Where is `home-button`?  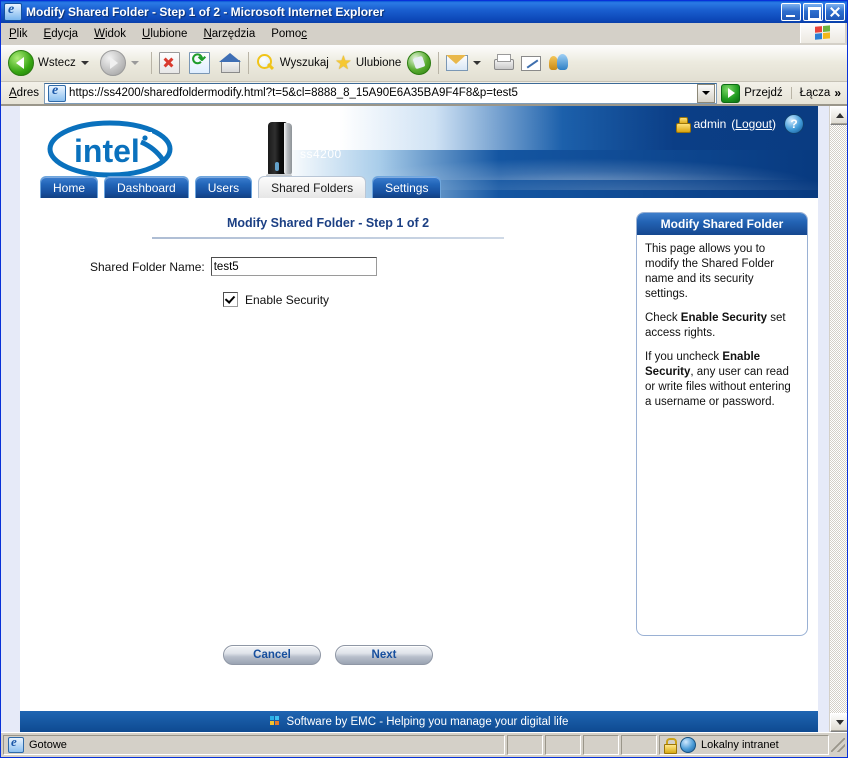 home-button is located at coordinates (230, 63).